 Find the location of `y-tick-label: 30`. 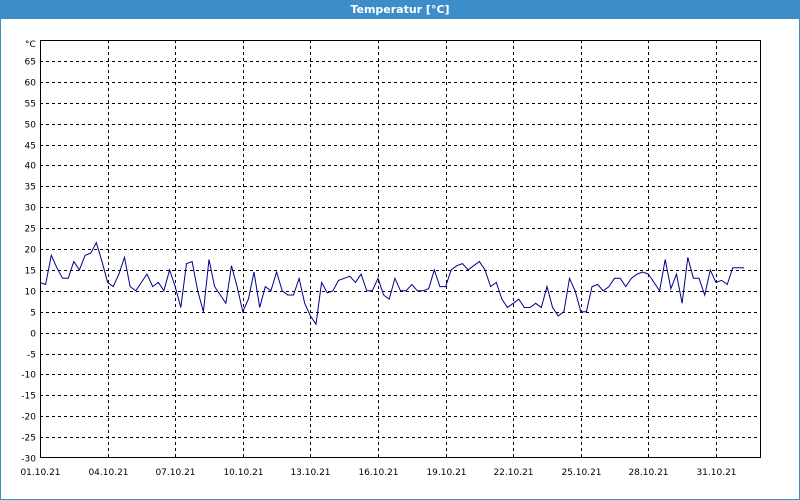

y-tick-label: 30 is located at coordinates (31, 209).